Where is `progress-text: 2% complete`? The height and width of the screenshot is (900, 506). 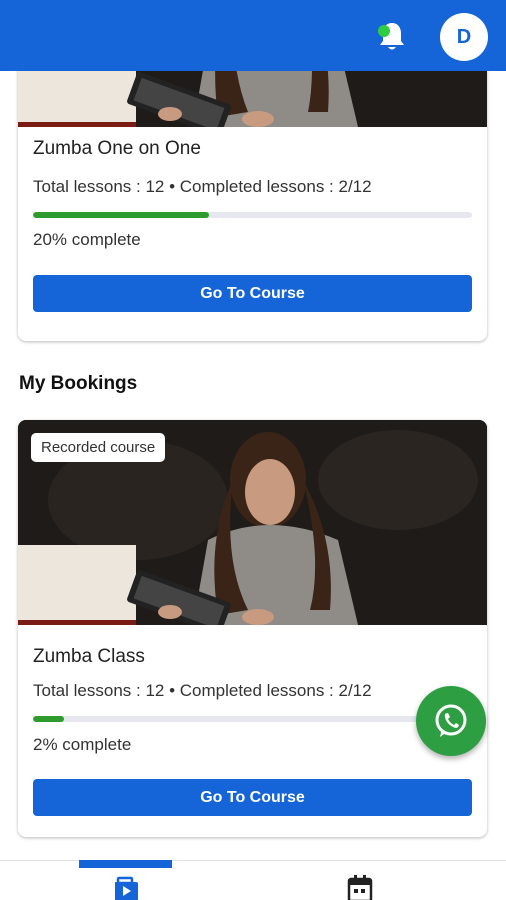
progress-text: 2% complete is located at coordinates (82, 744).